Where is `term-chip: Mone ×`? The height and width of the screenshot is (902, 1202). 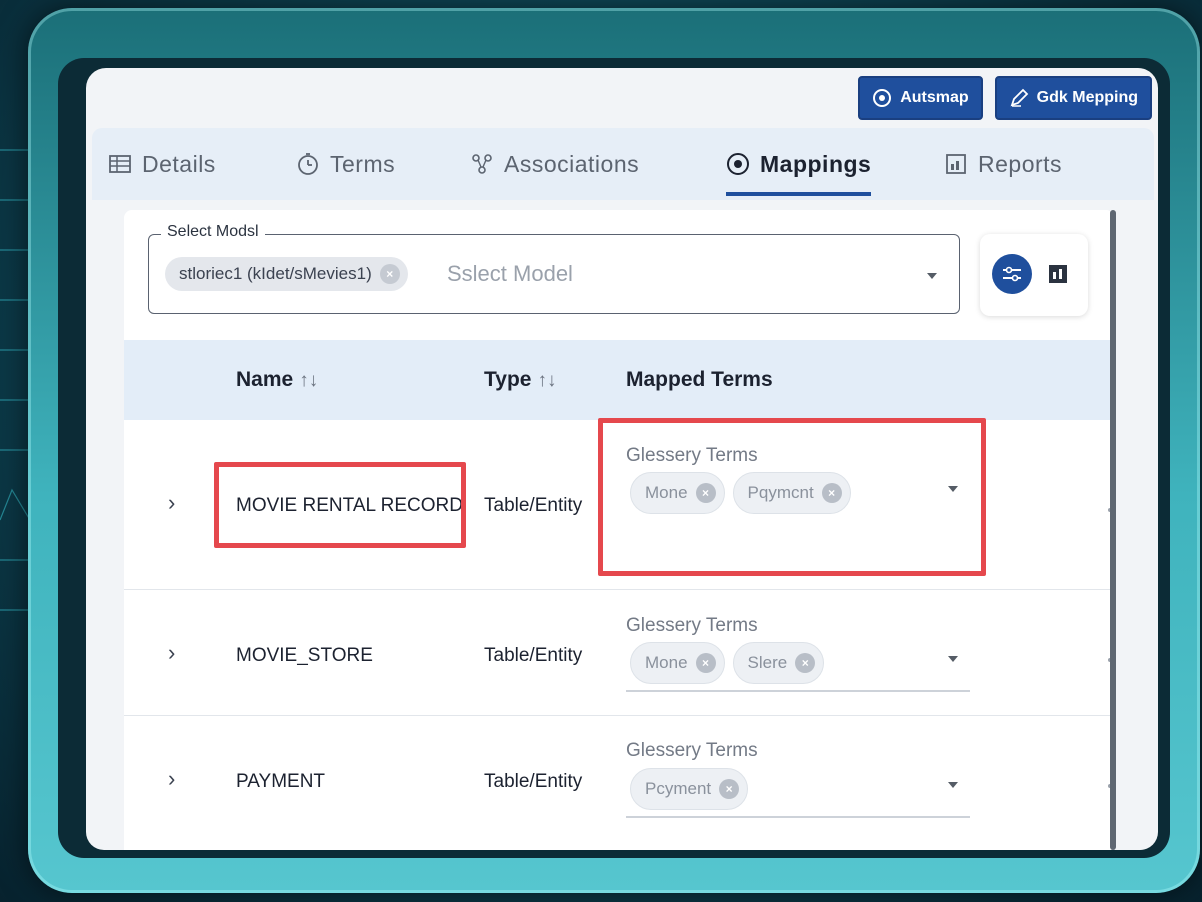 term-chip: Mone × is located at coordinates (677, 663).